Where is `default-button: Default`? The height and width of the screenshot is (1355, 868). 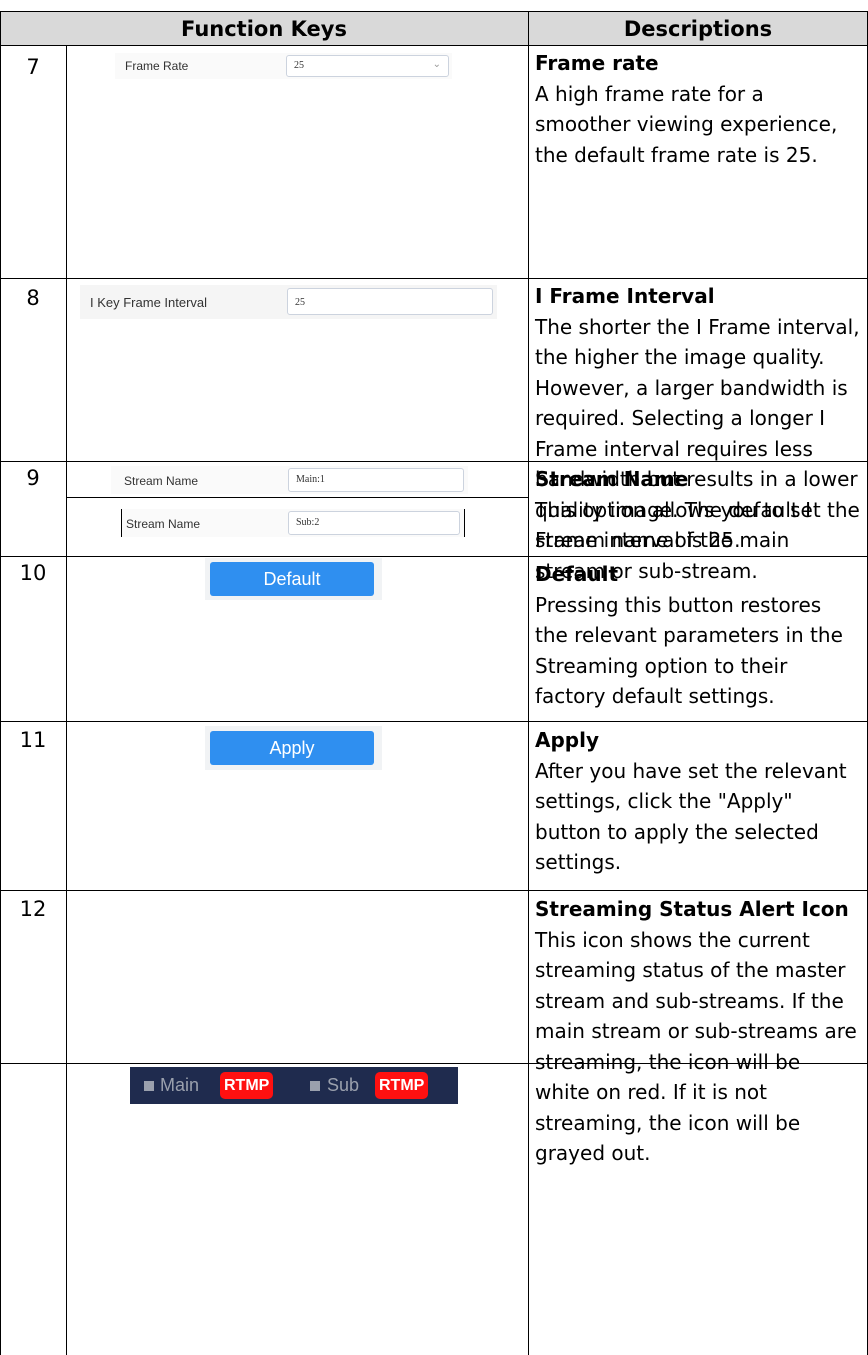
default-button: Default is located at coordinates (292, 579).